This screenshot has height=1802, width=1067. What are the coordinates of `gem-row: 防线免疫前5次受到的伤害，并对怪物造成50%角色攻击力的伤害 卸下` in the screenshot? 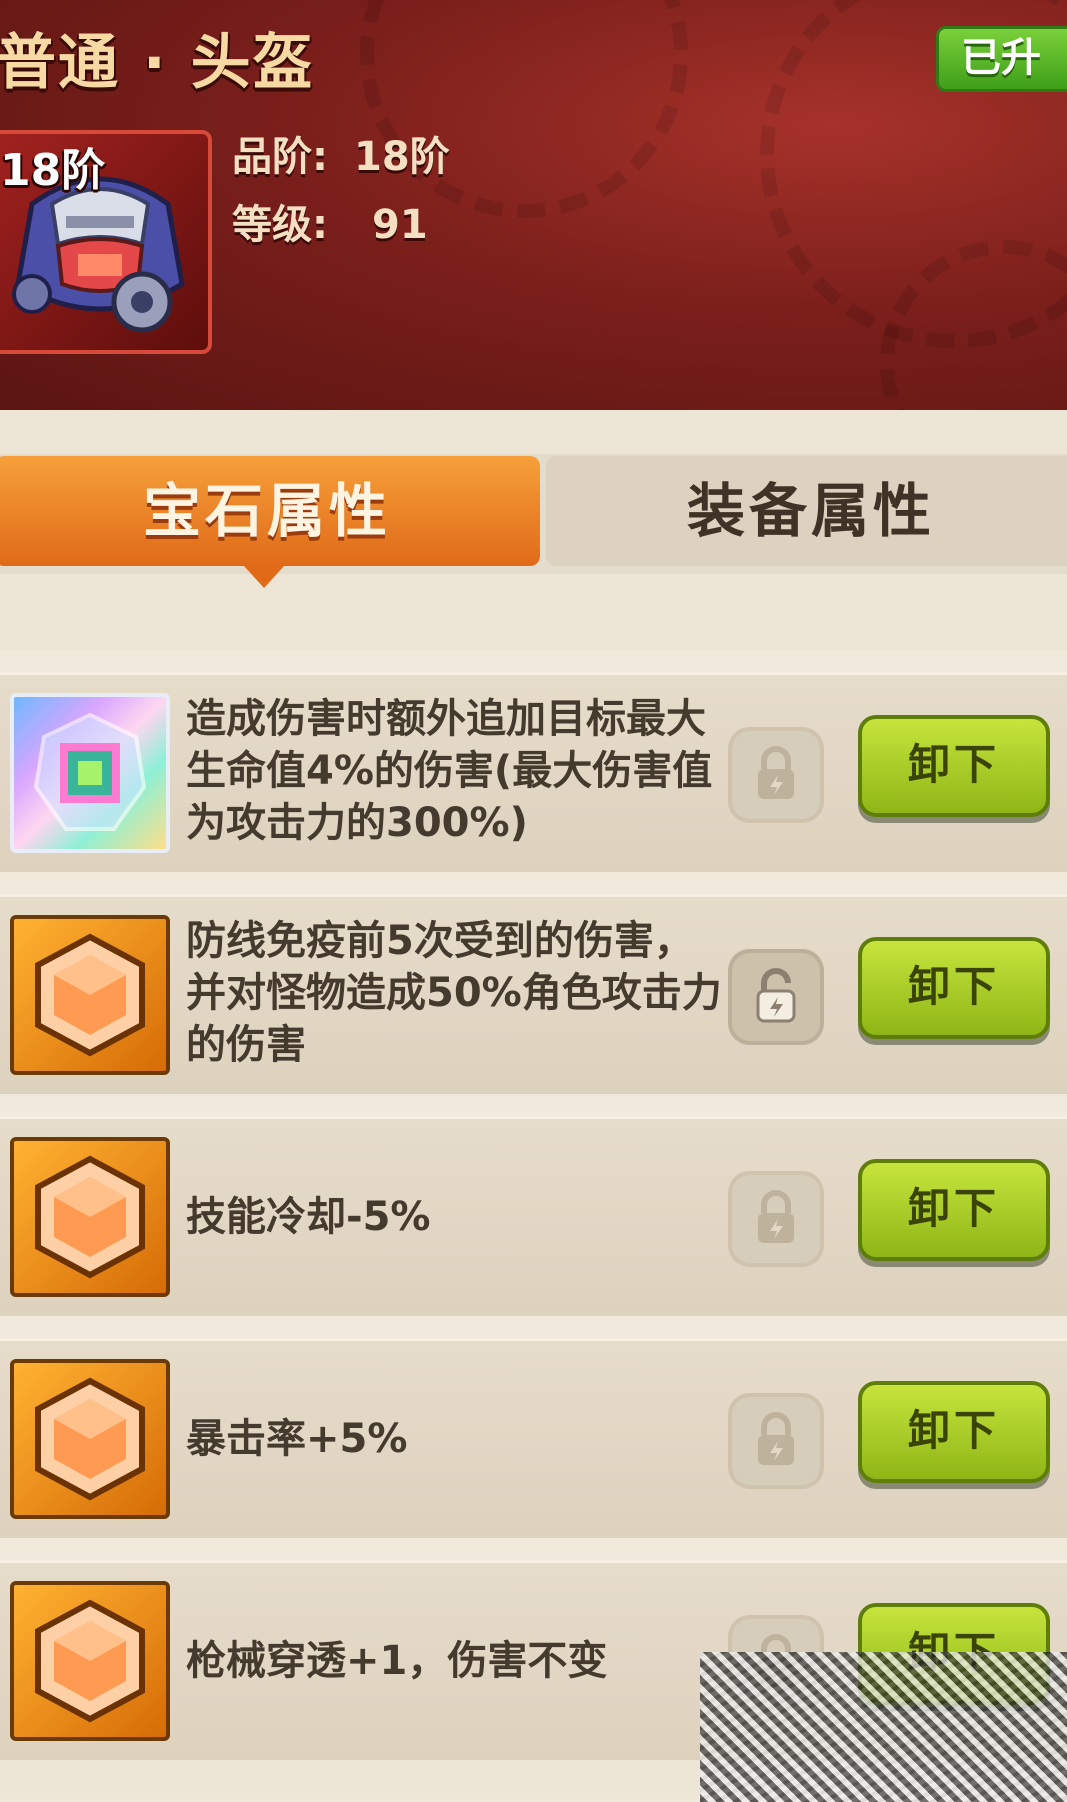 It's located at (533, 994).